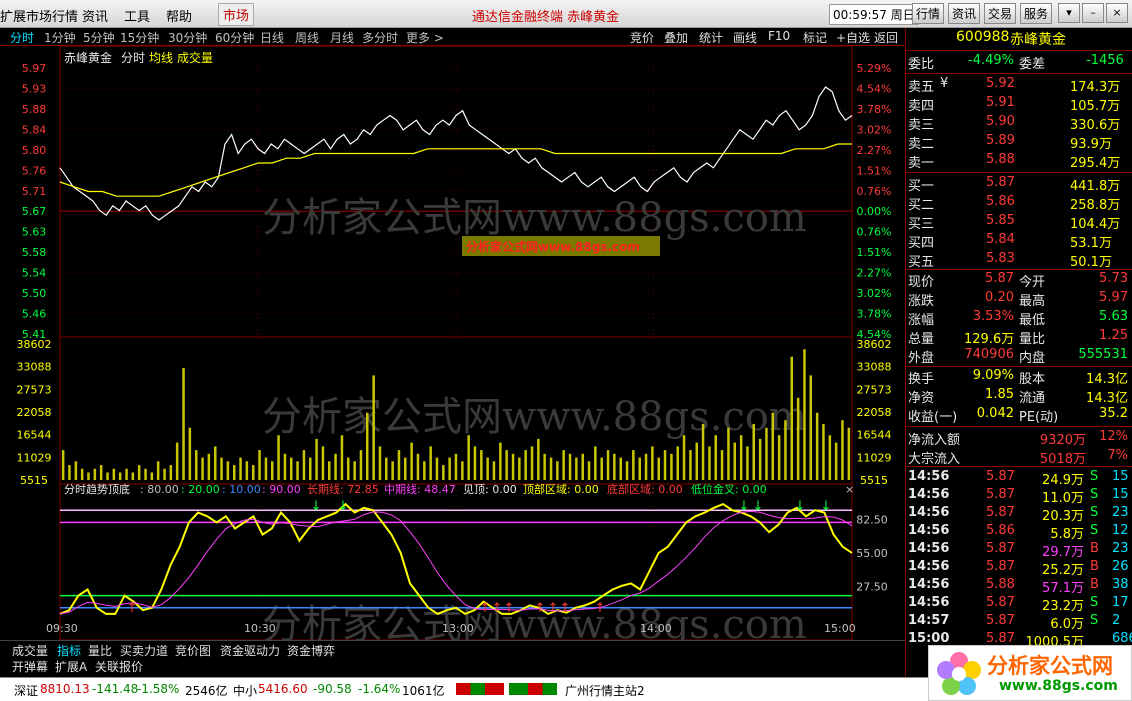 The width and height of the screenshot is (1132, 701). I want to click on pct-tick-label: 2.27%, so click(874, 150).